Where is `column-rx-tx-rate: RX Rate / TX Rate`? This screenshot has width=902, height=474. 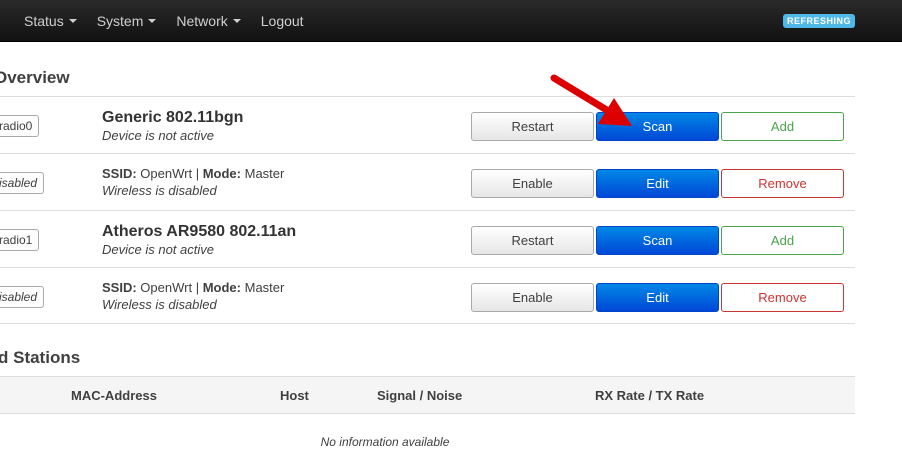 column-rx-tx-rate: RX Rate / TX Rate is located at coordinates (650, 395).